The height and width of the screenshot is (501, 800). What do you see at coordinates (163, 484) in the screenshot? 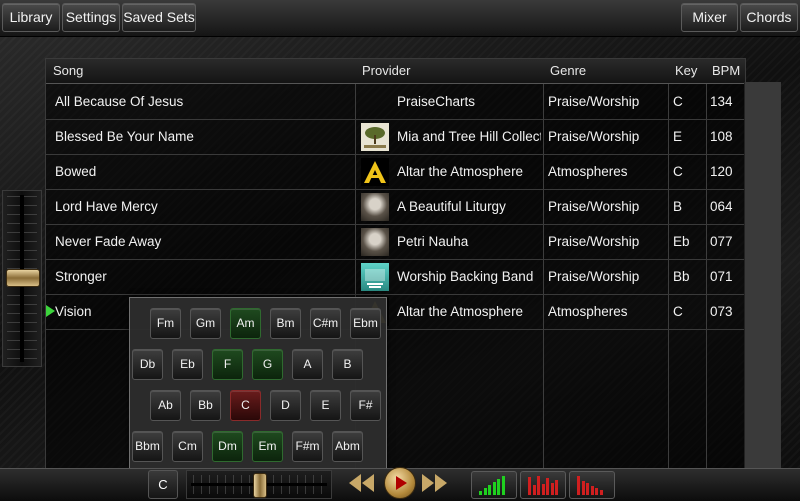
I see `key-button: C` at bounding box center [163, 484].